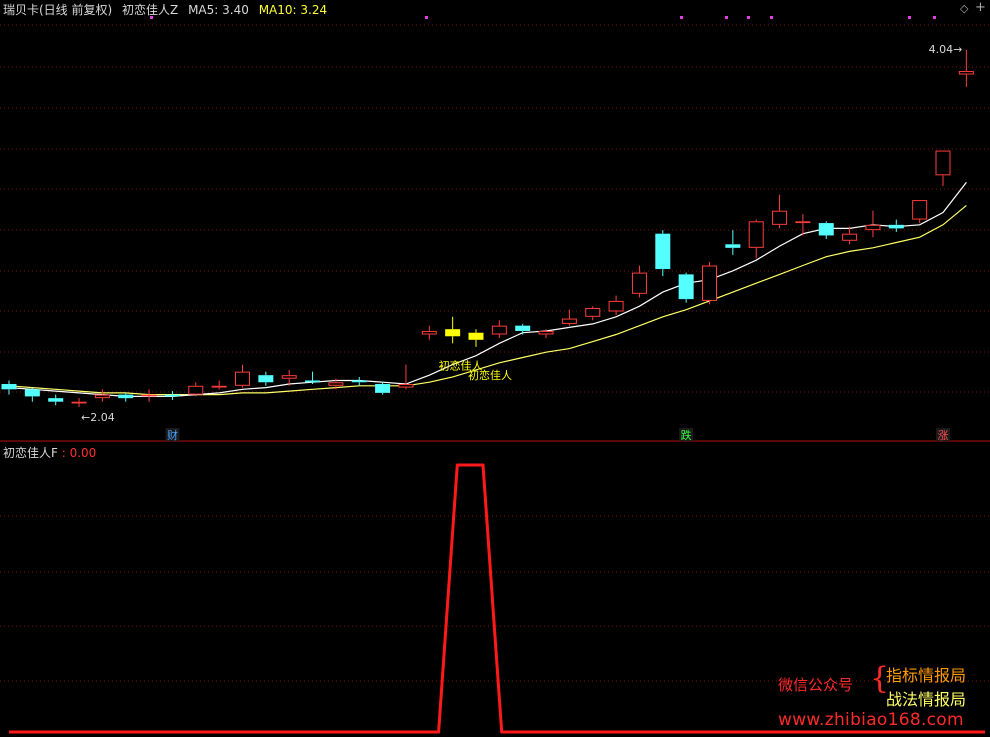 The height and width of the screenshot is (737, 990). I want to click on event-markers: 财跌涨, so click(557, 435).